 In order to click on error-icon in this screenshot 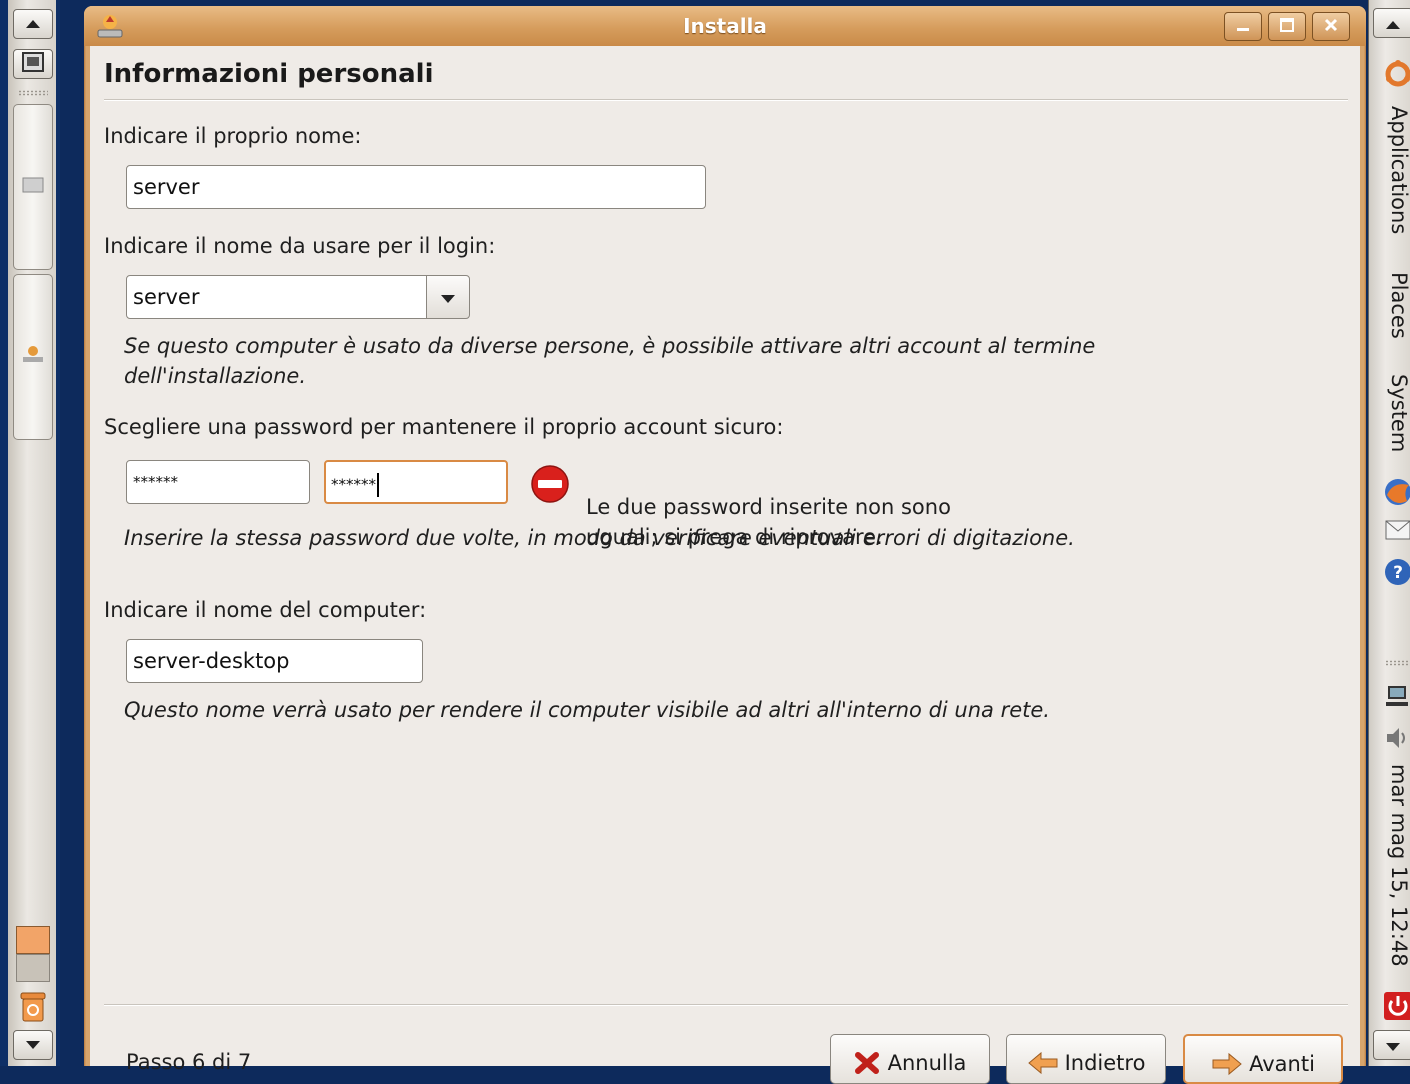, I will do `click(550, 486)`.